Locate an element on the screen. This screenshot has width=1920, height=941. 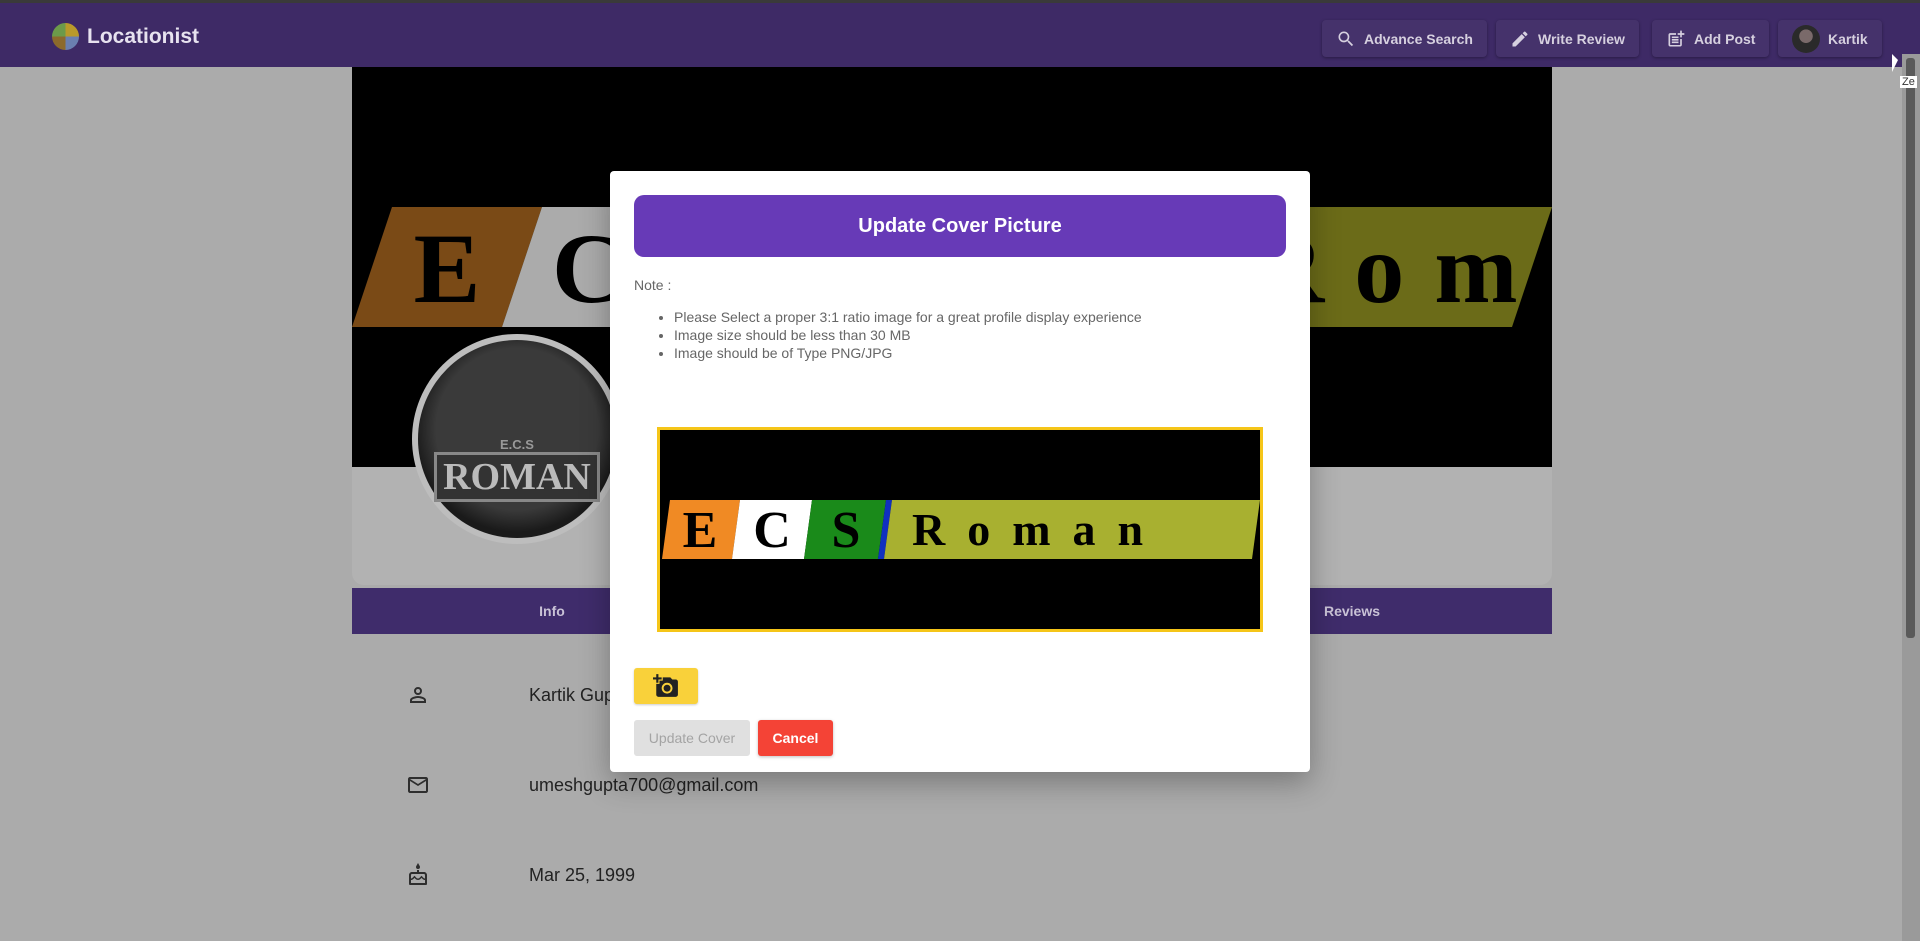
cancel-button: Cancel is located at coordinates (795, 738).